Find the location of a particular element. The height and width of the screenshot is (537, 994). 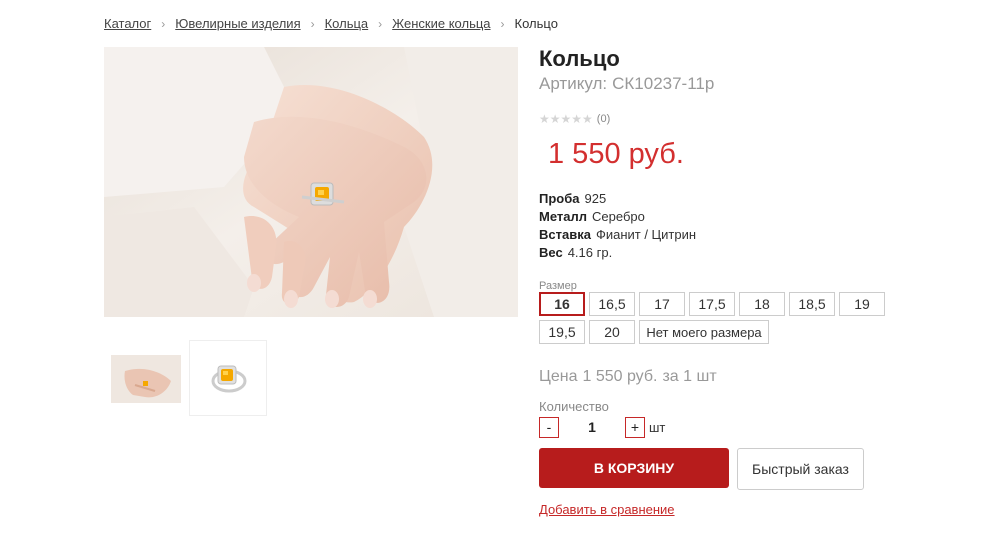

spec-key: Вес is located at coordinates (551, 252).